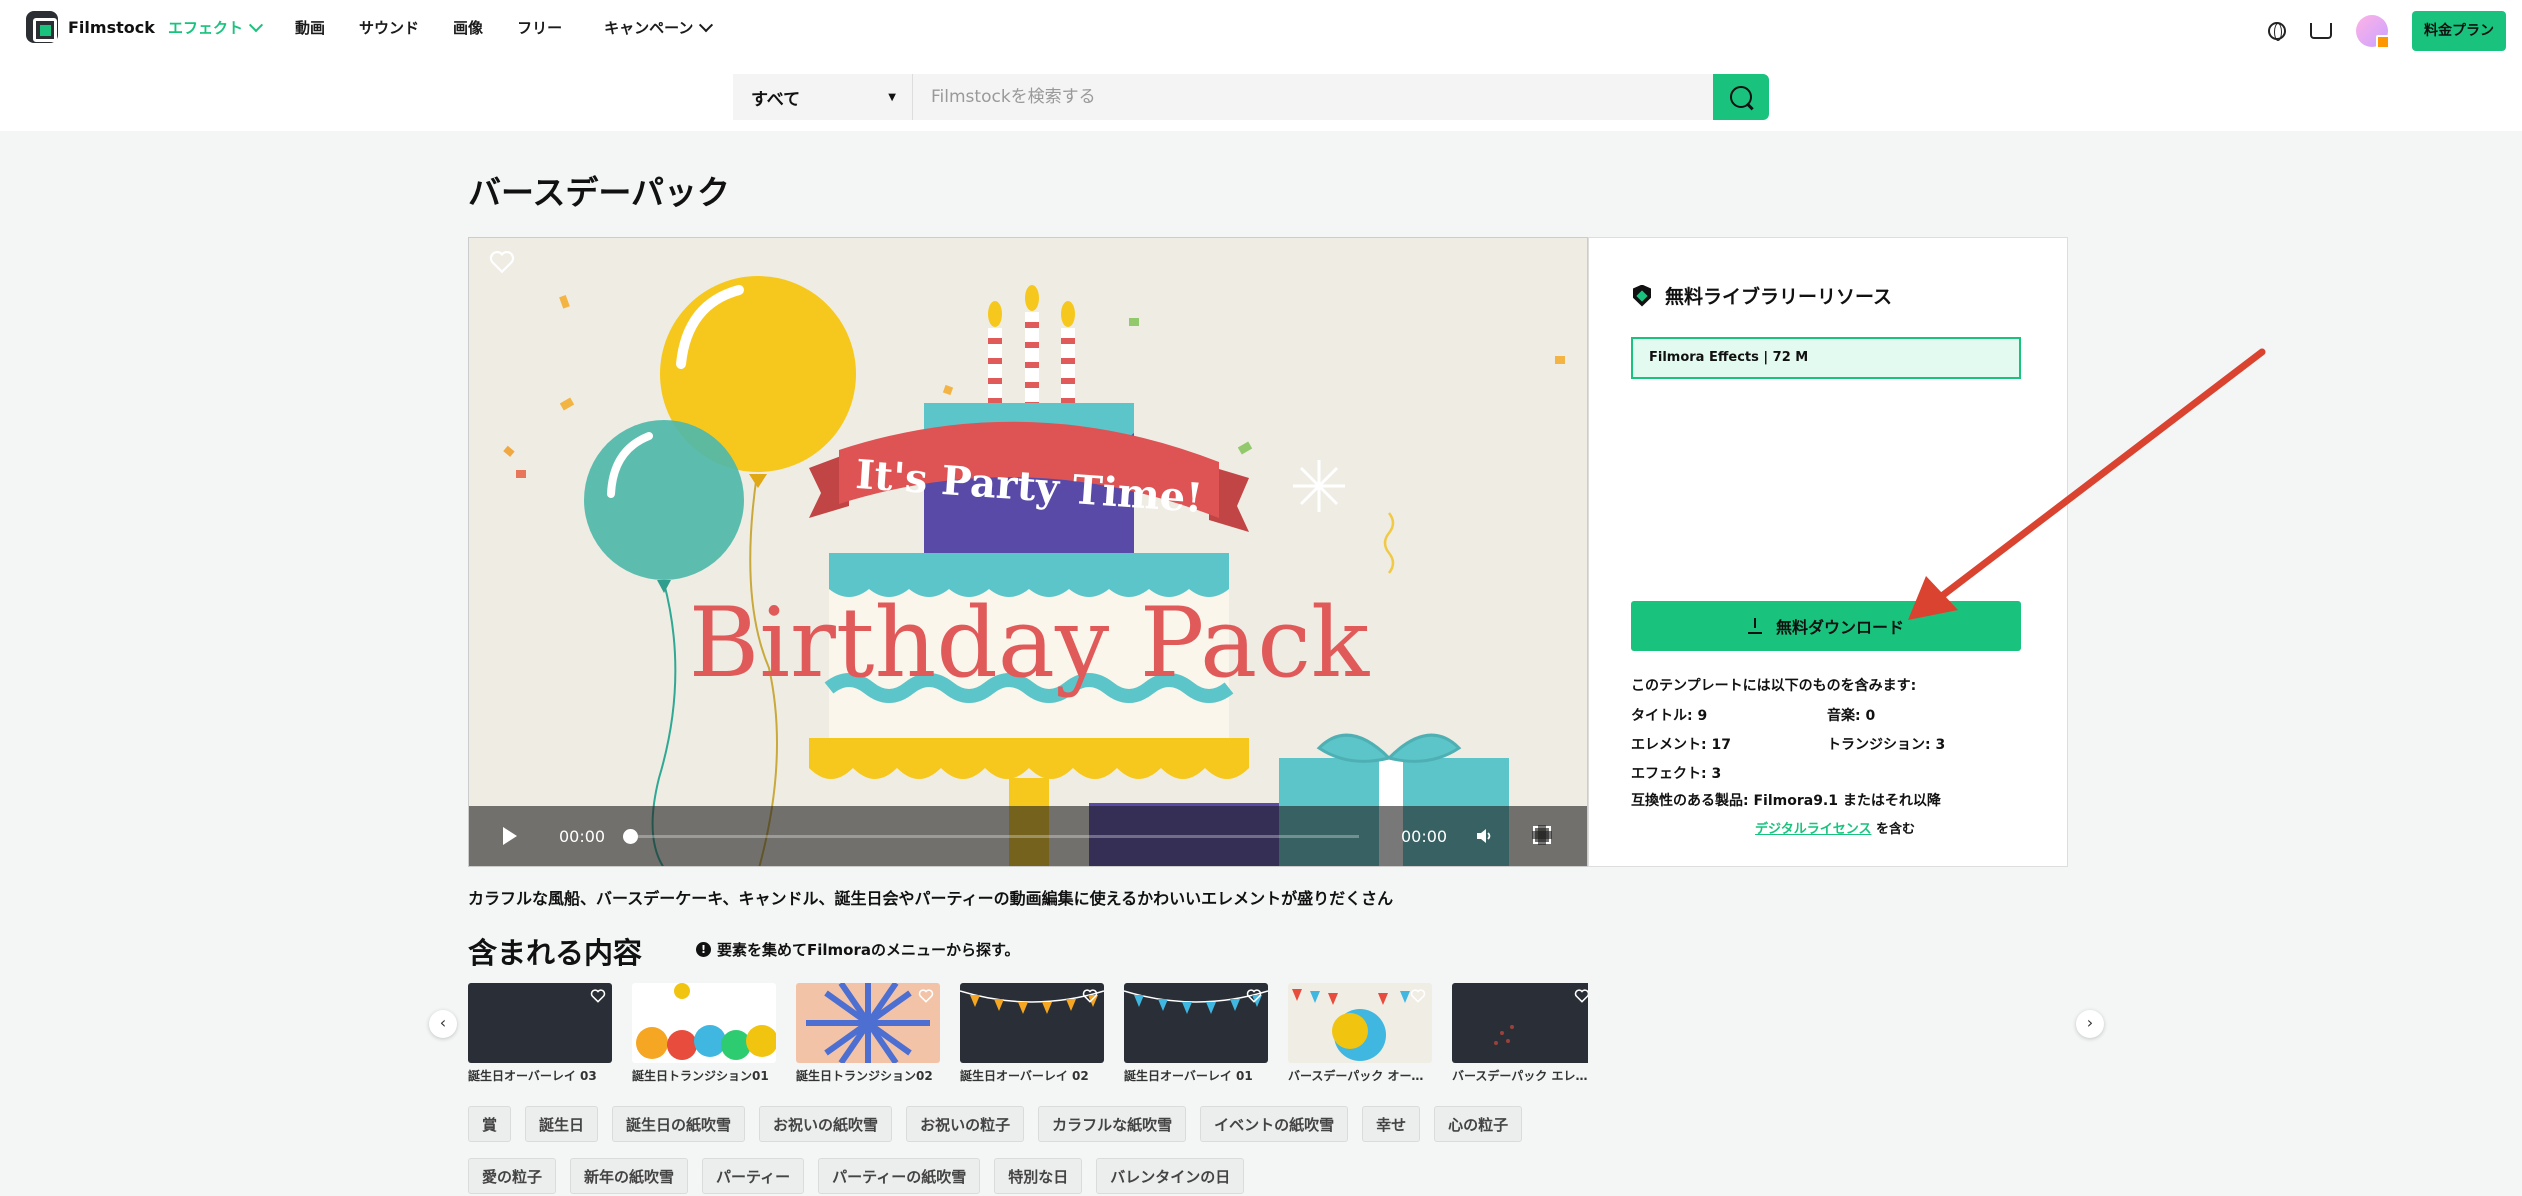 This screenshot has width=2522, height=1196. Describe the element at coordinates (706, 24) in the screenshot. I see `chevron-down-icon` at that location.